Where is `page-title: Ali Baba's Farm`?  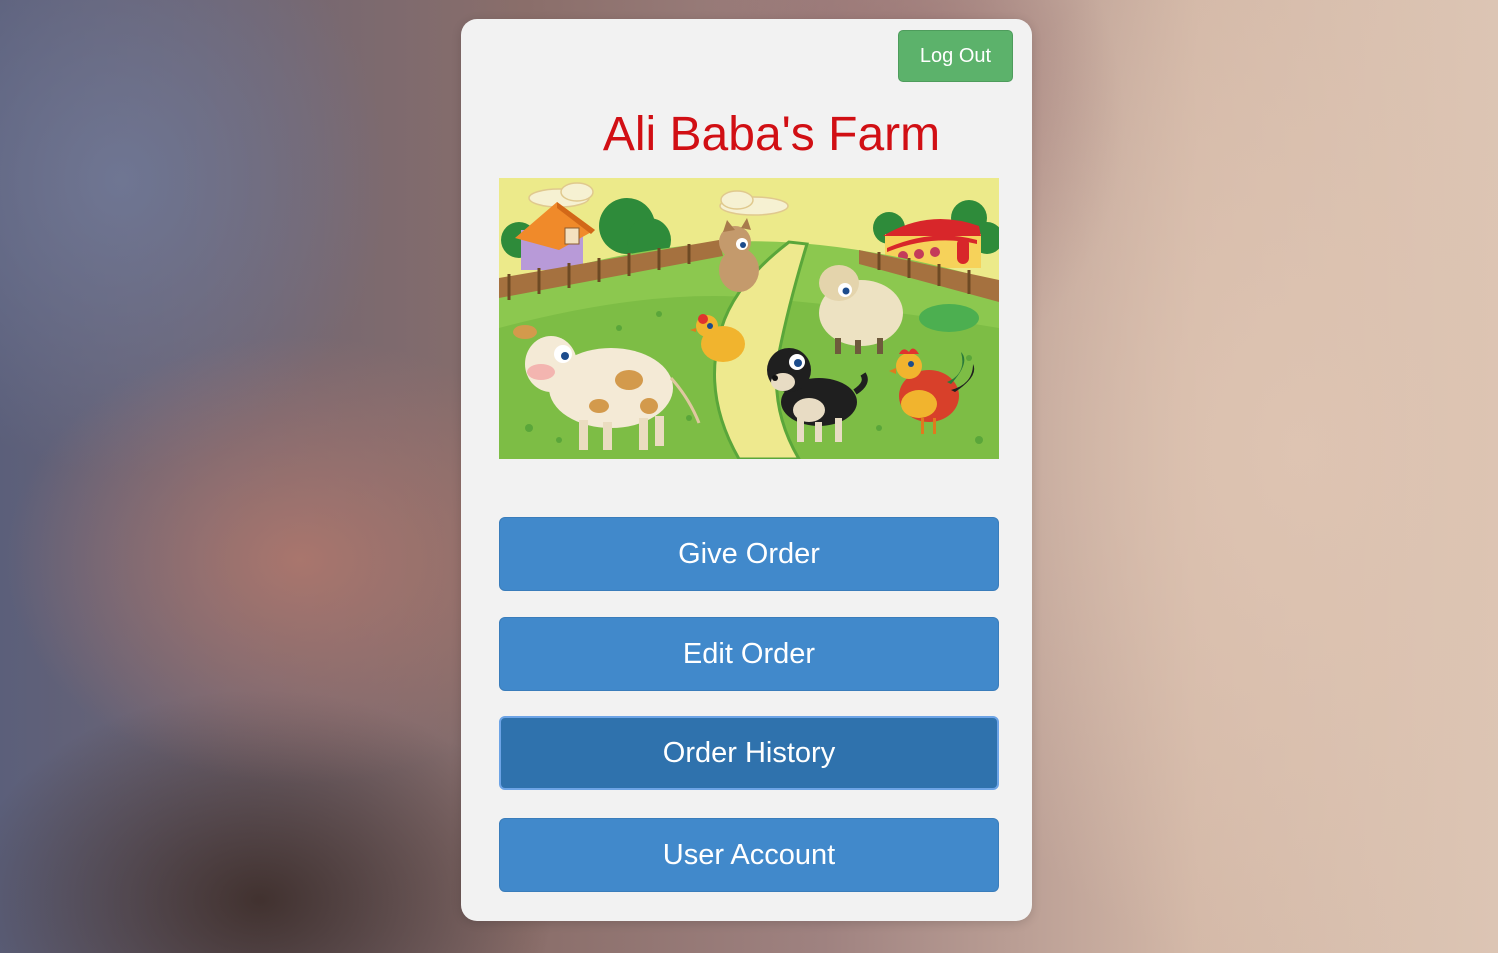
page-title: Ali Baba's Farm is located at coordinates (771, 134).